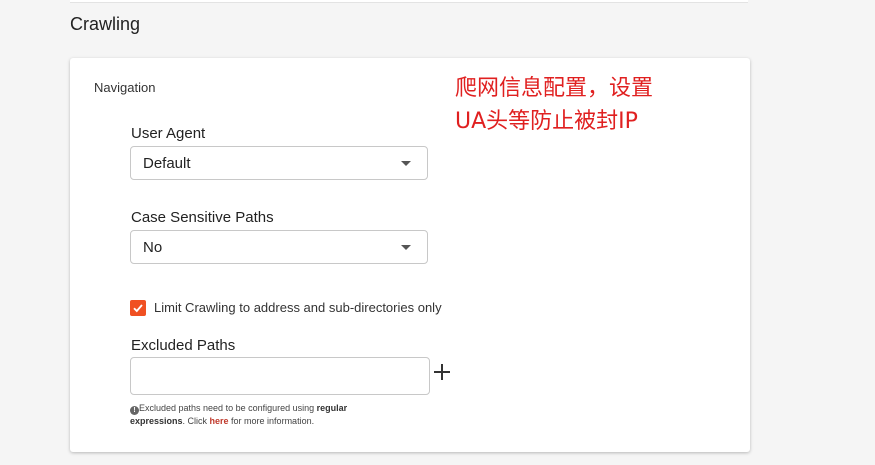  Describe the element at coordinates (196, 421) in the screenshot. I see `help-mid: . Click` at that location.